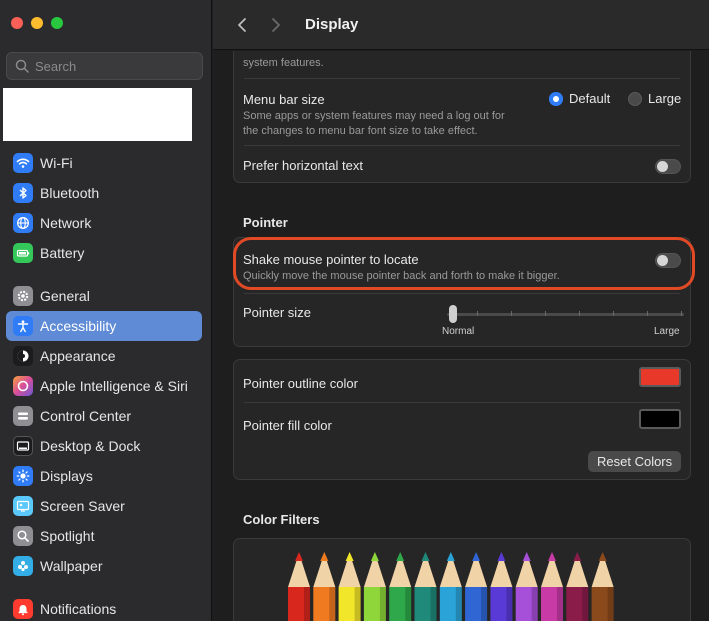 The width and height of the screenshot is (709, 621). I want to click on sidebar-item-label: Appearance, so click(78, 356).